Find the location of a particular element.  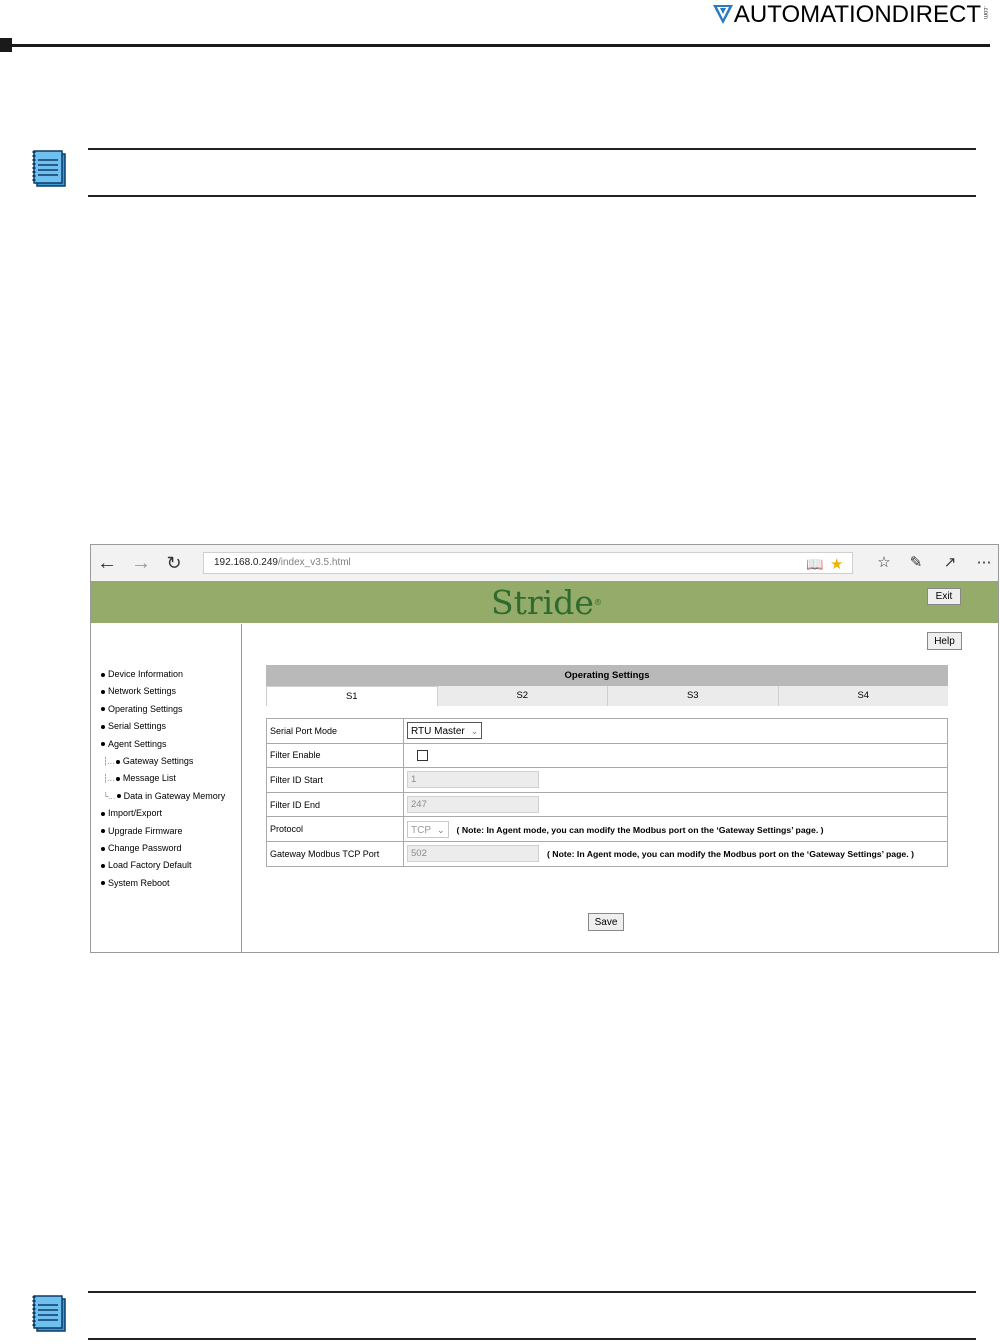

filter-id-end-label: Filter ID End is located at coordinates (335, 804).